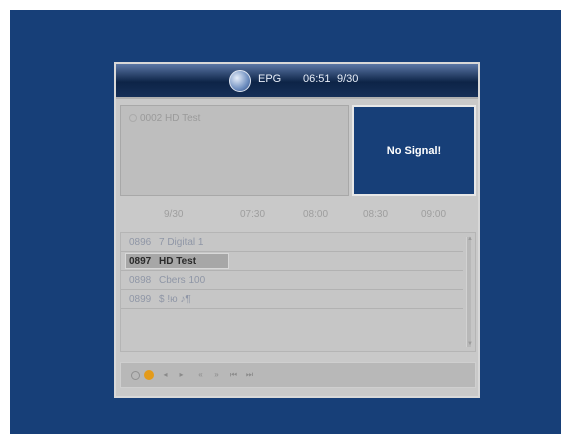 Image resolution: width=571 pixels, height=444 pixels. I want to click on channel-name: HD Test, so click(178, 261).